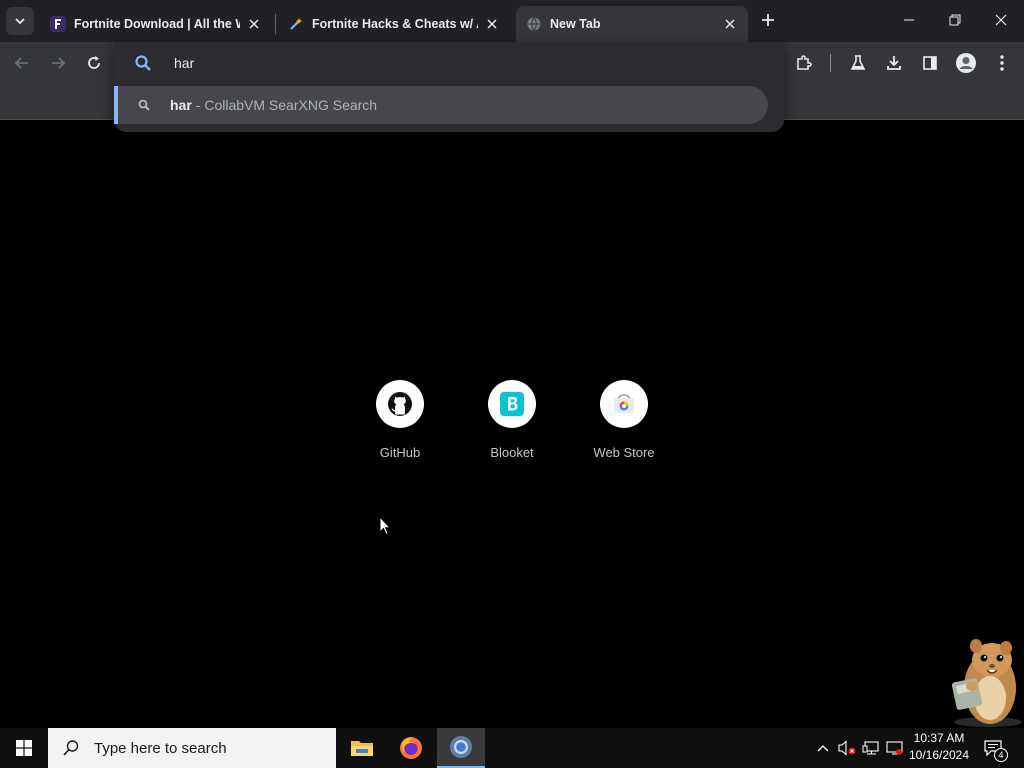 Image resolution: width=1024 pixels, height=768 pixels. Describe the element at coordinates (575, 24) in the screenshot. I see `tab-title: New Tab` at that location.